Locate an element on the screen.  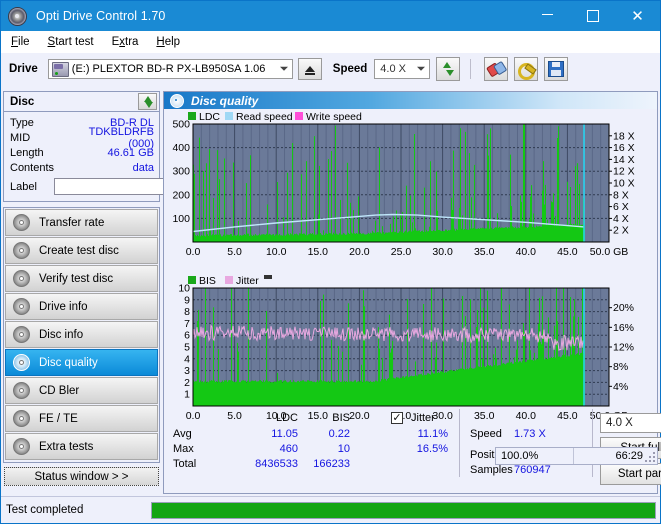
svg-text: 300 is located at coordinates (181, 172).